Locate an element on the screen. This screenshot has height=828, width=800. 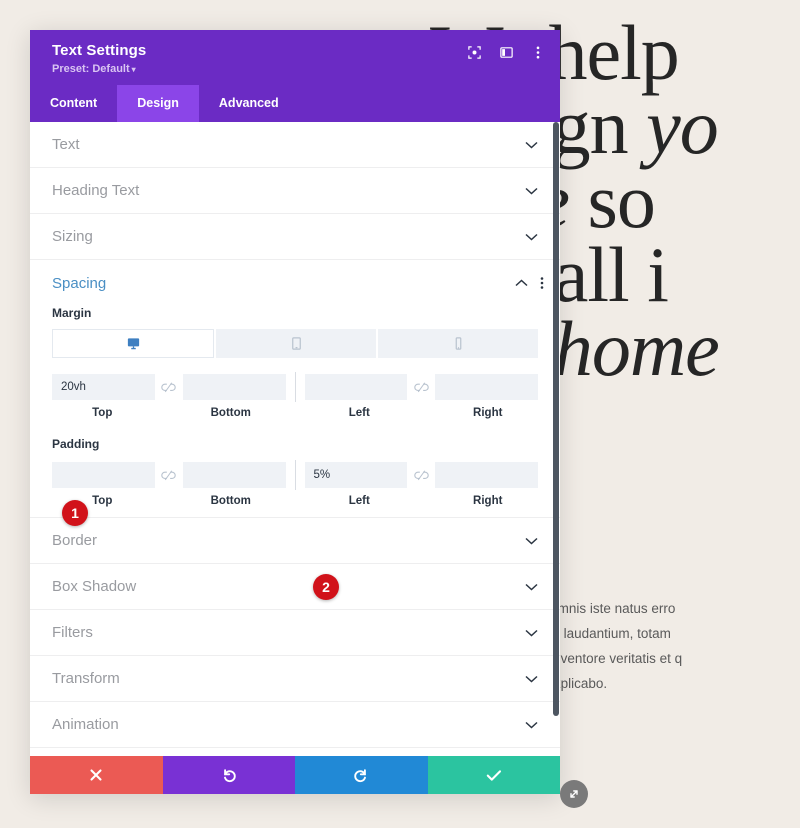
focus-icon is located at coordinates (474, 52).